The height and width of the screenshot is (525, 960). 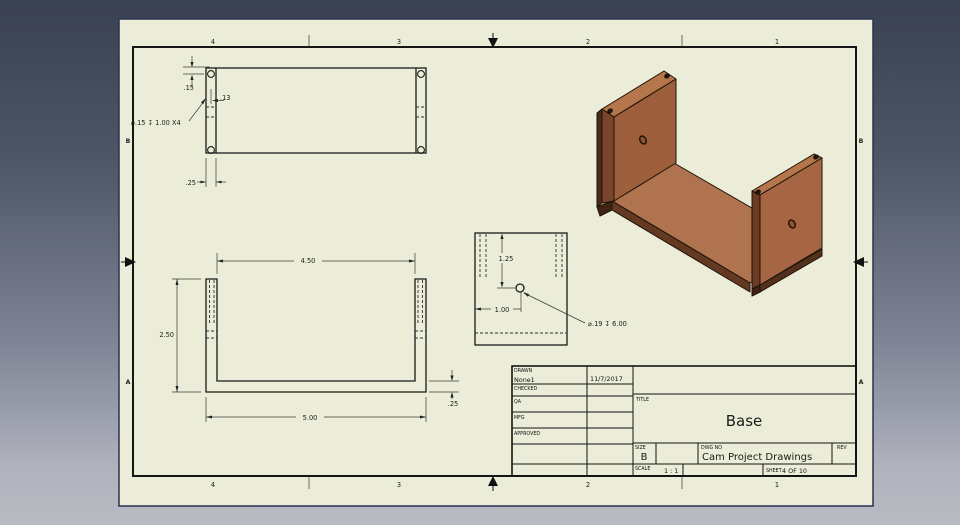 What do you see at coordinates (588, 42) in the screenshot?
I see `zone-number-top: 2` at bounding box center [588, 42].